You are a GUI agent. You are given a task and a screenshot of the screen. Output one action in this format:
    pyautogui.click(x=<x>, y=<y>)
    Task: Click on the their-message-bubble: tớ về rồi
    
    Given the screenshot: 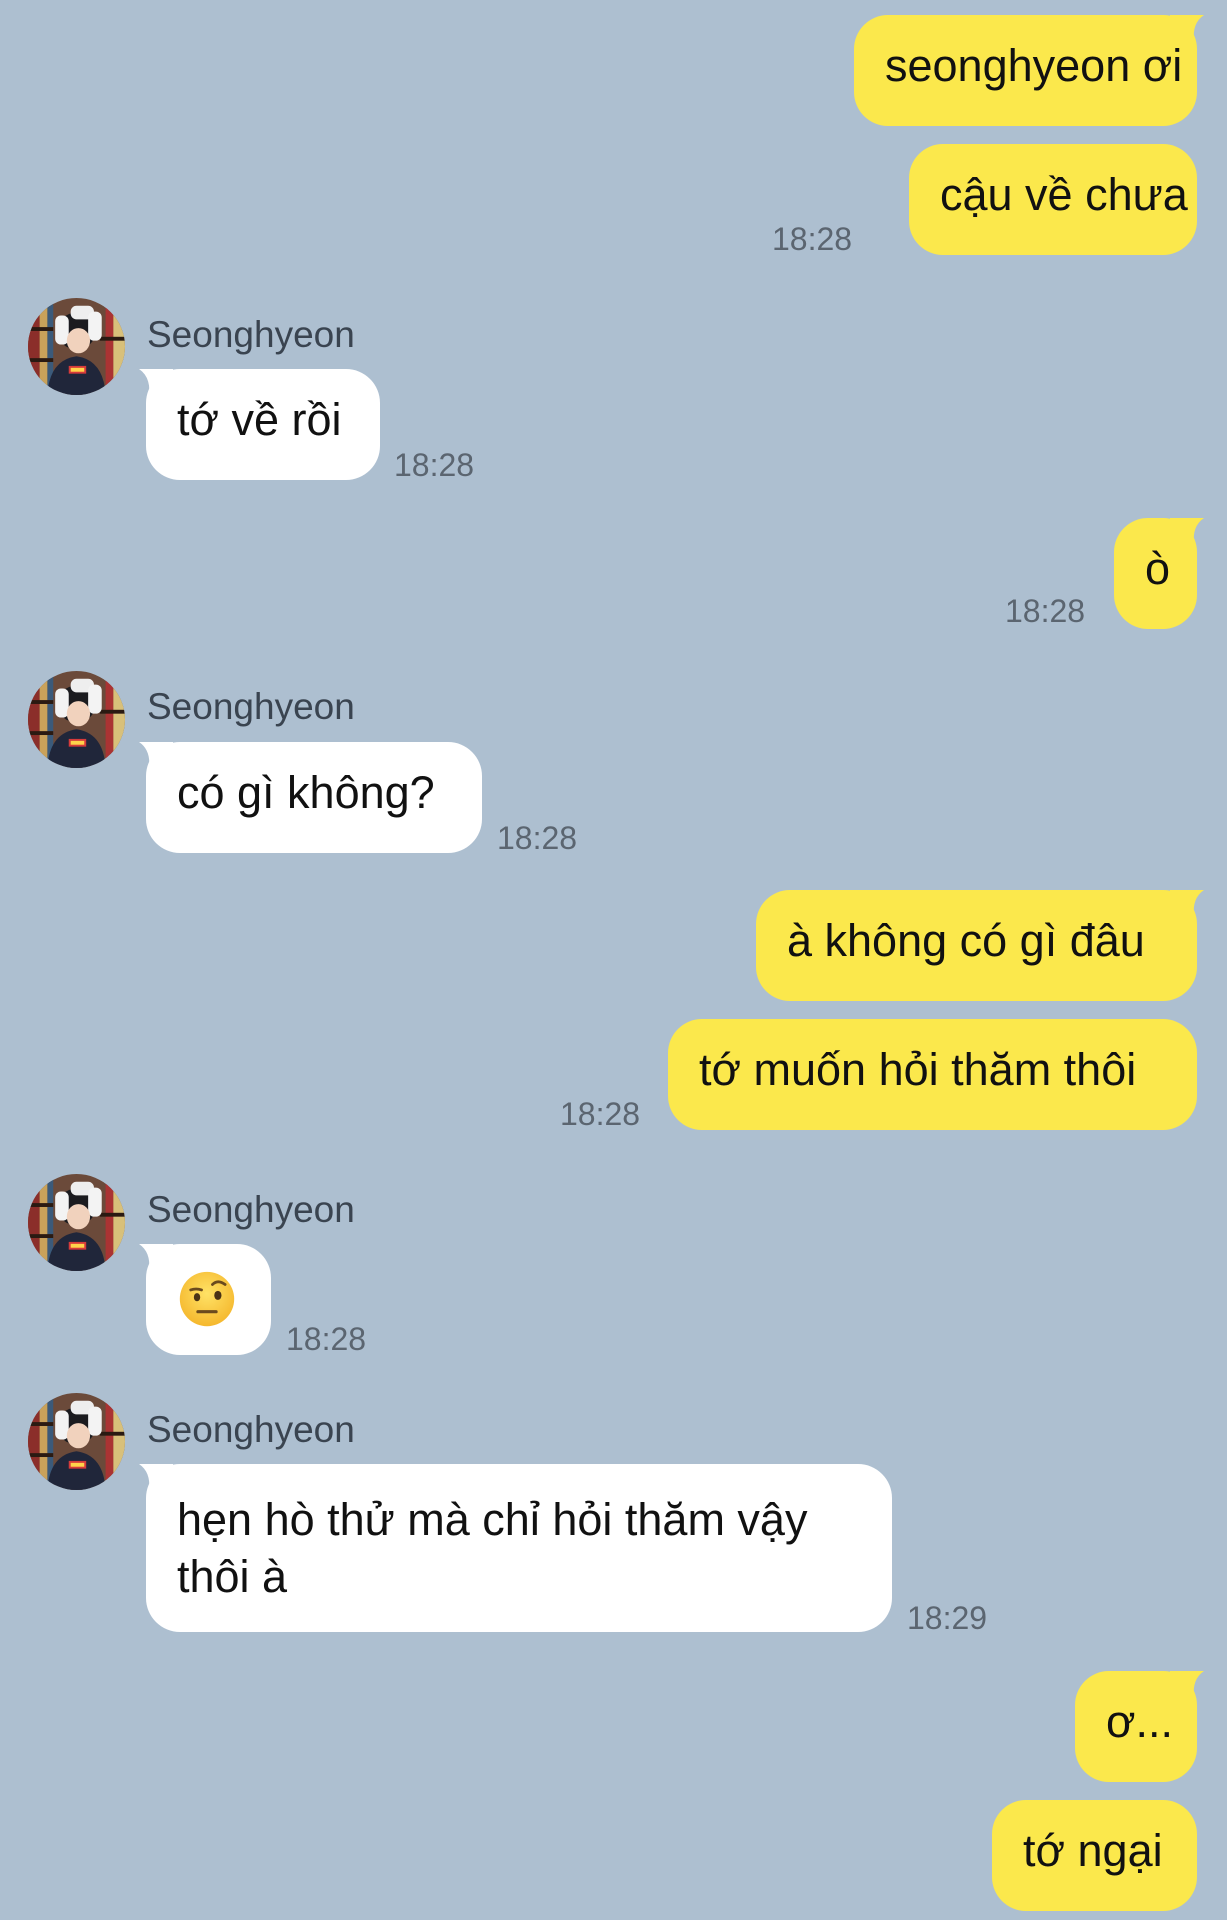 What is the action you would take?
    pyautogui.click(x=259, y=424)
    